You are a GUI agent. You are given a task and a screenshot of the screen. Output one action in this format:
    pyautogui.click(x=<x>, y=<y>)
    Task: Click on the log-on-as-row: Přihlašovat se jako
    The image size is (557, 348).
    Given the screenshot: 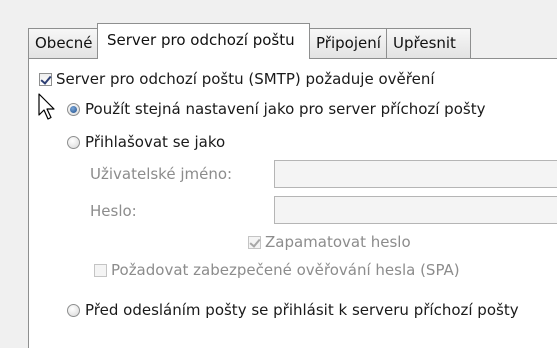 What is the action you would take?
    pyautogui.click(x=146, y=142)
    